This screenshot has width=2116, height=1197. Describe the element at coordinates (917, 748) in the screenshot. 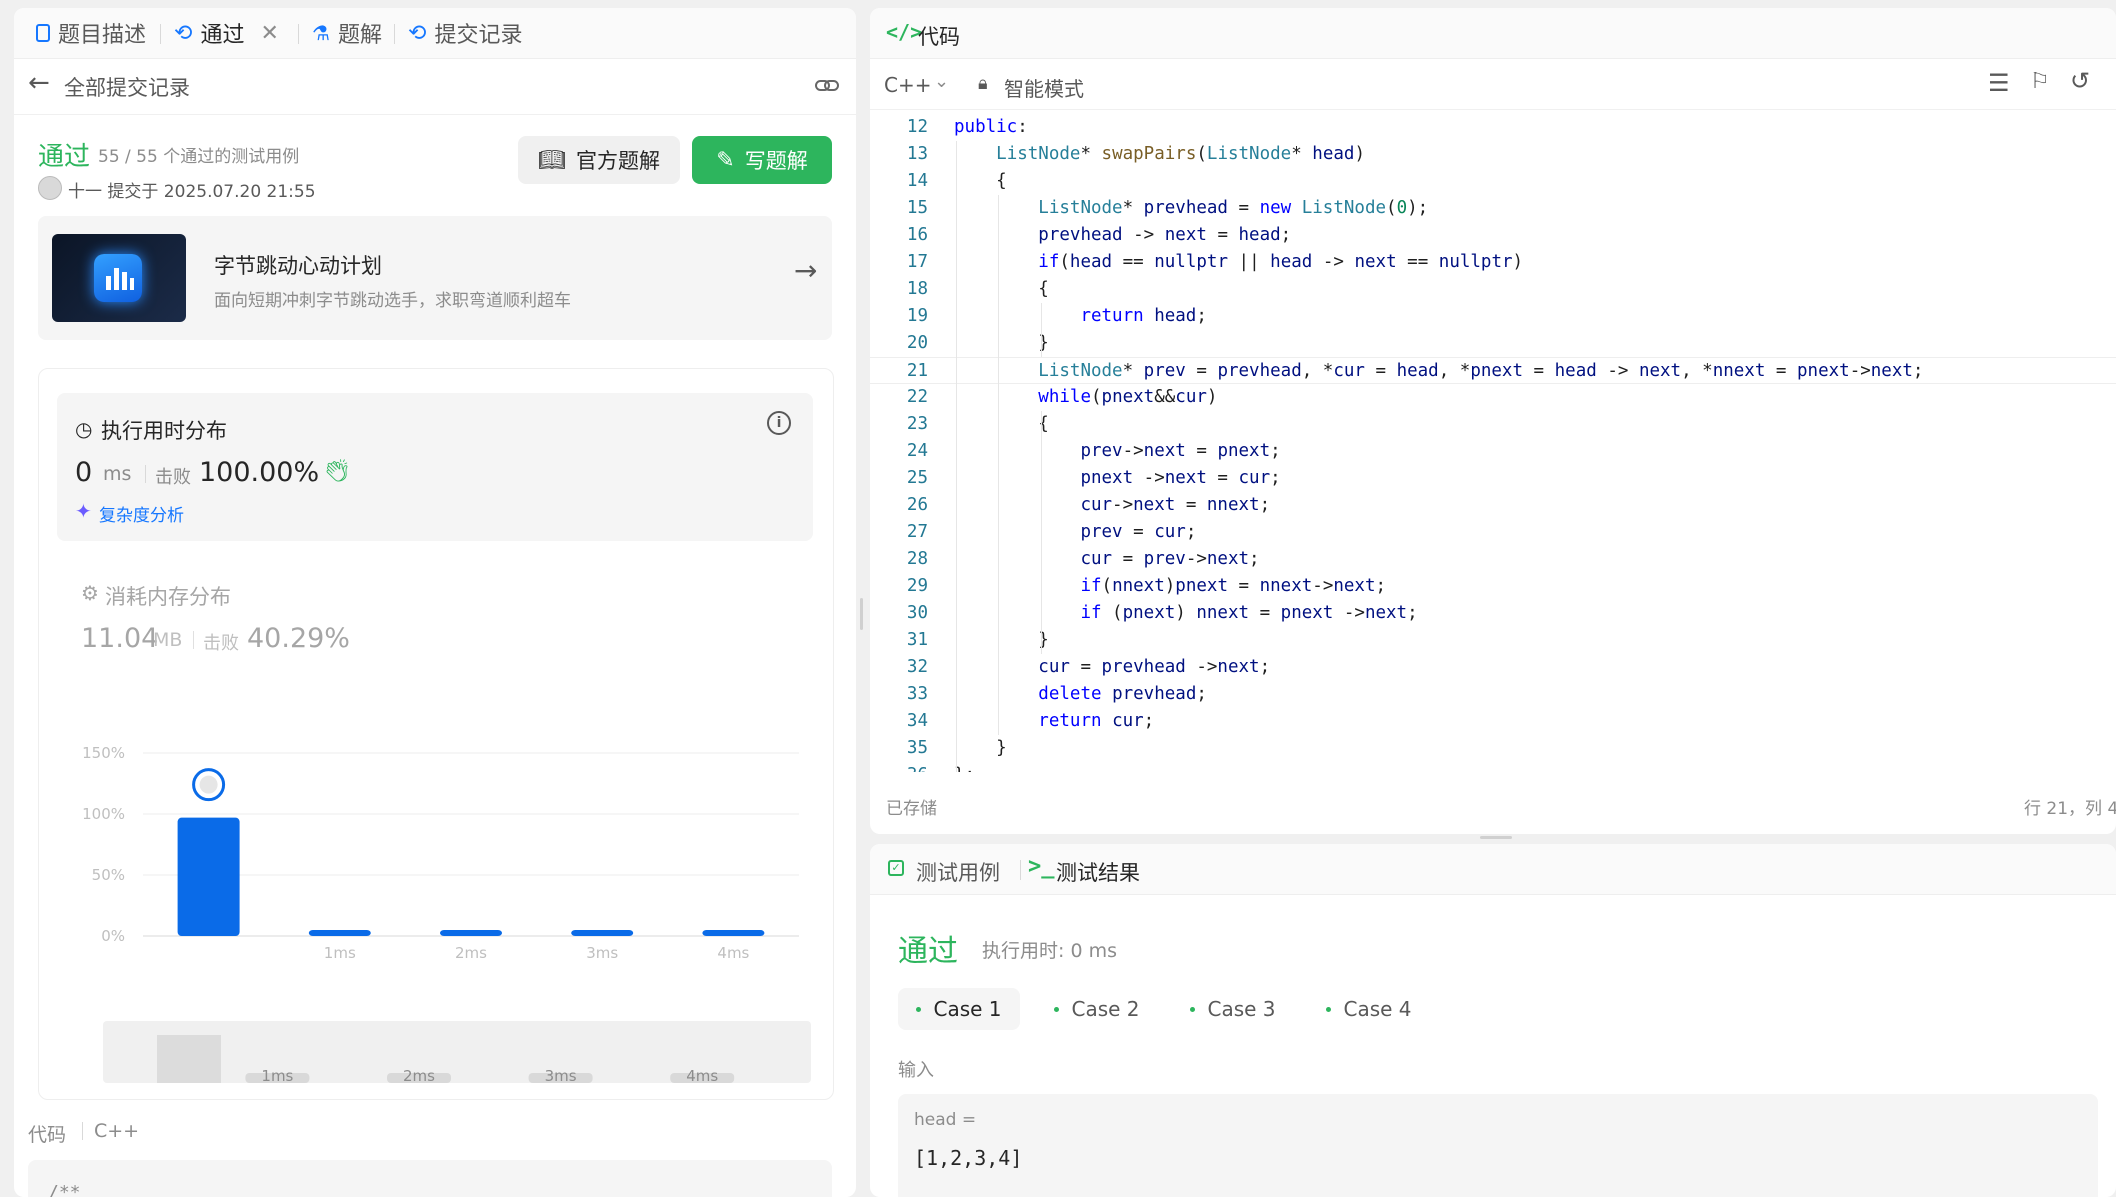

I see `line-number: 35` at that location.